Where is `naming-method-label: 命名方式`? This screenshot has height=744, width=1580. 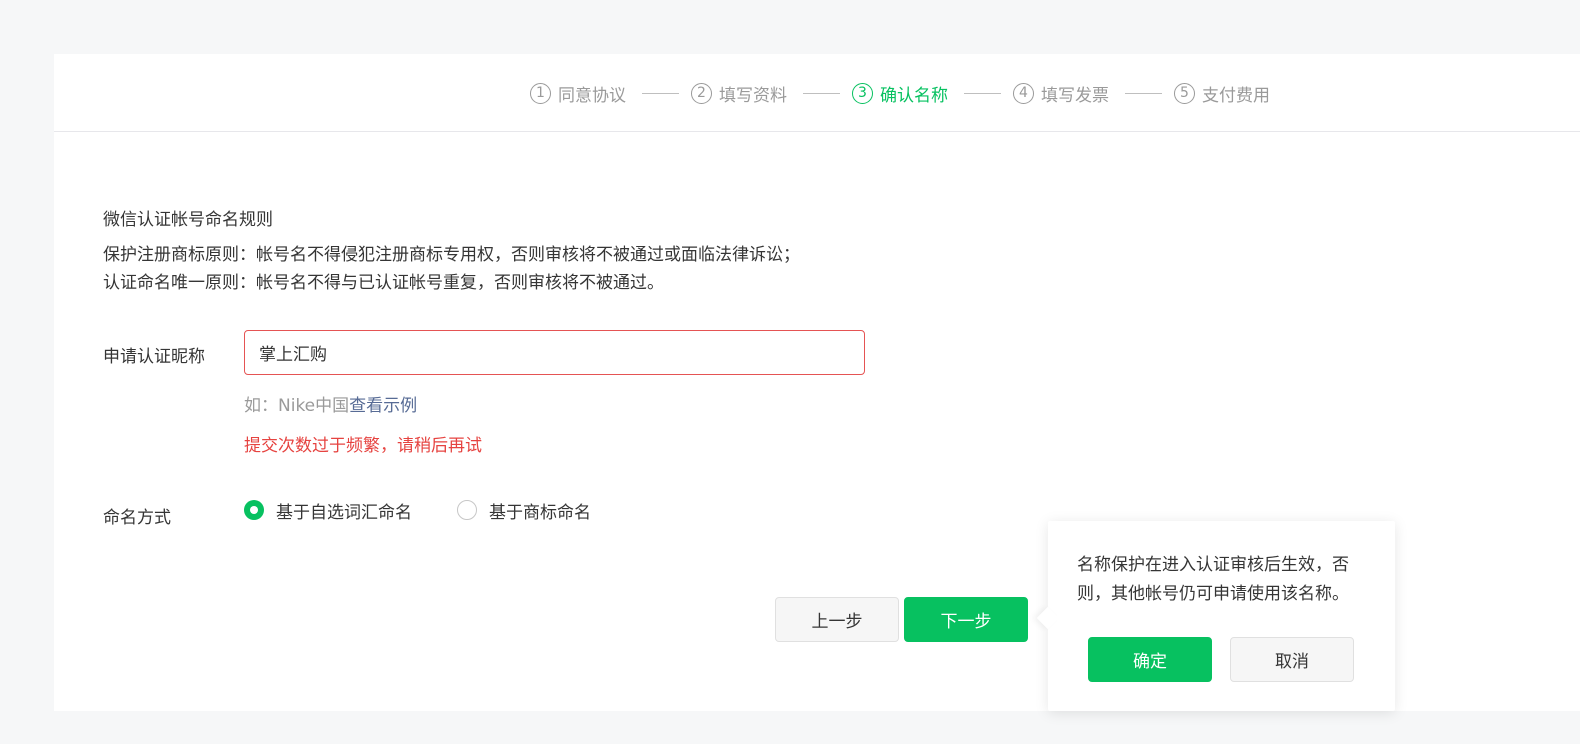
naming-method-label: 命名方式 is located at coordinates (137, 518).